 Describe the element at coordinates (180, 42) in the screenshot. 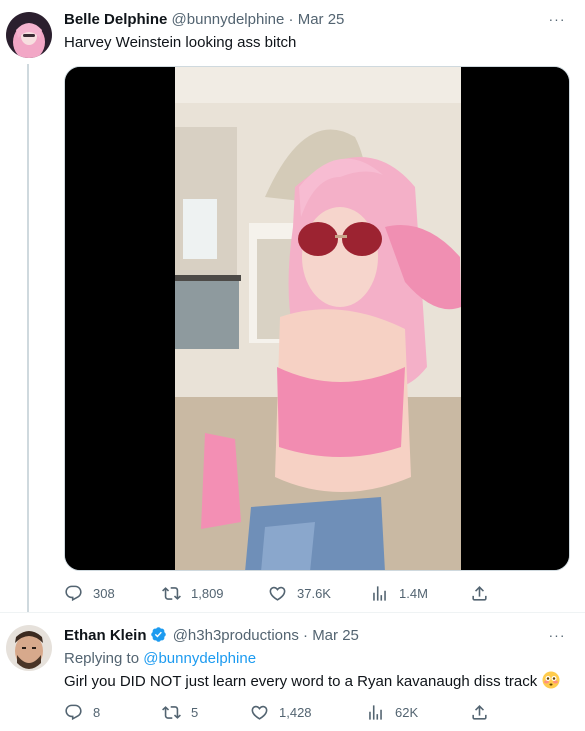

I see `tweet-text: Harvey Weinstein looking ass bitch` at that location.